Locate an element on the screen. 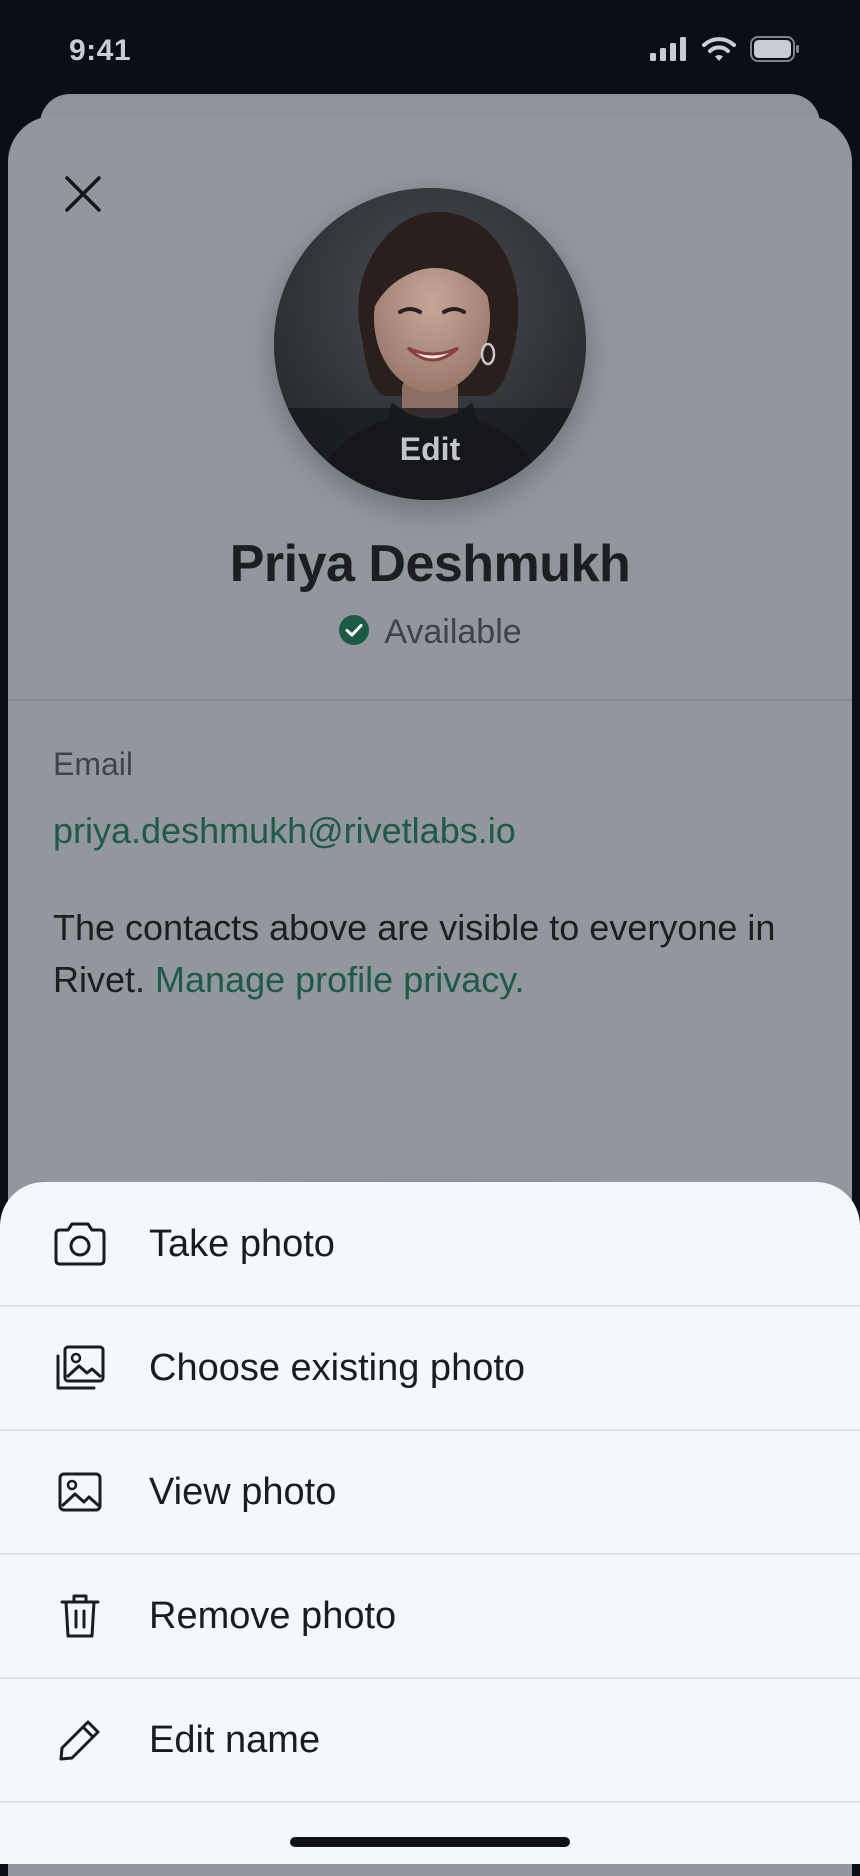 The image size is (860, 1876). battery-icon is located at coordinates (775, 51).